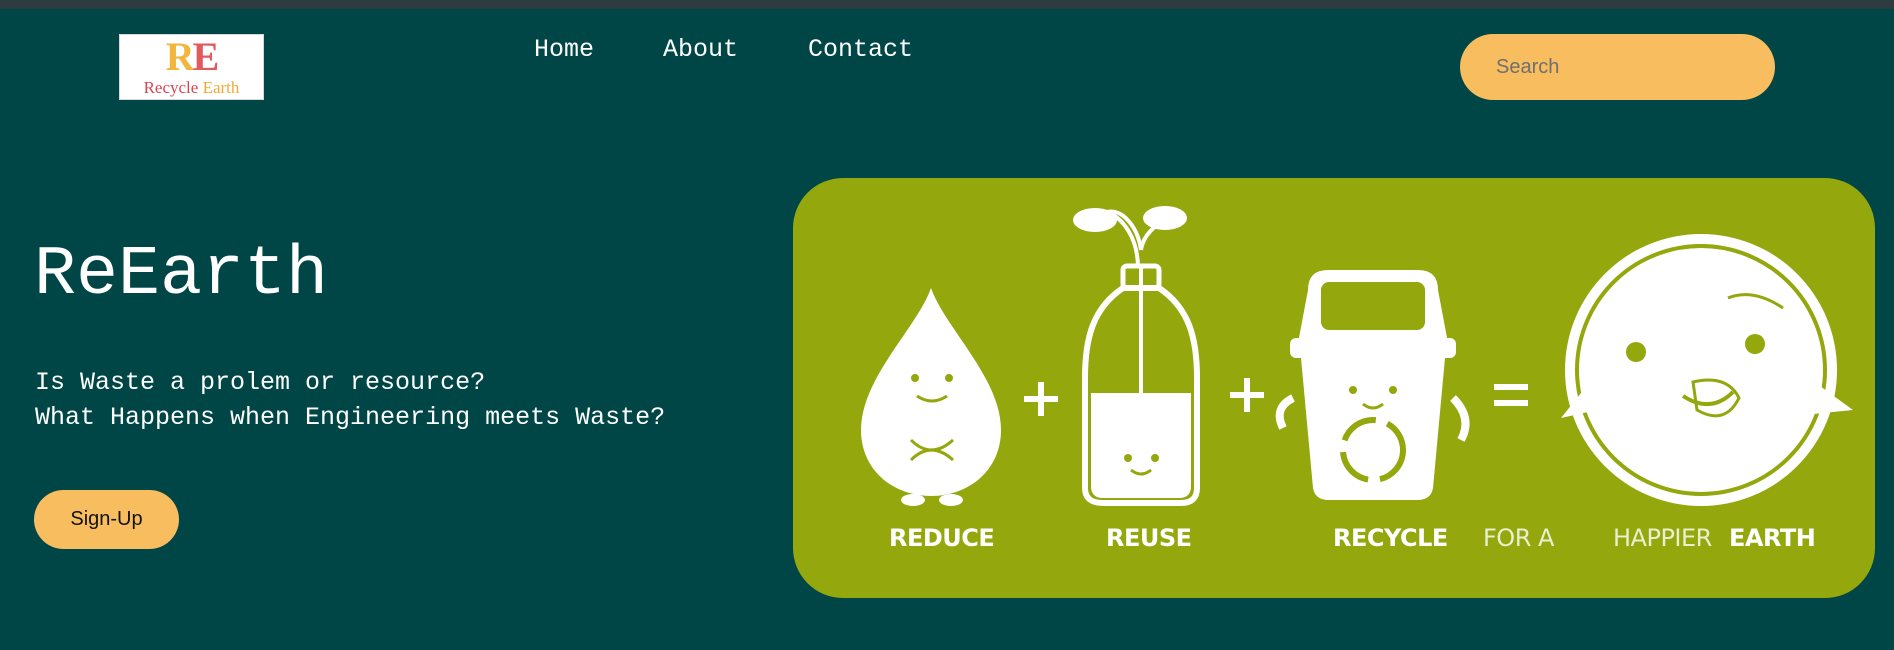  Describe the element at coordinates (1511, 395) in the screenshot. I see `equals-icon` at that location.